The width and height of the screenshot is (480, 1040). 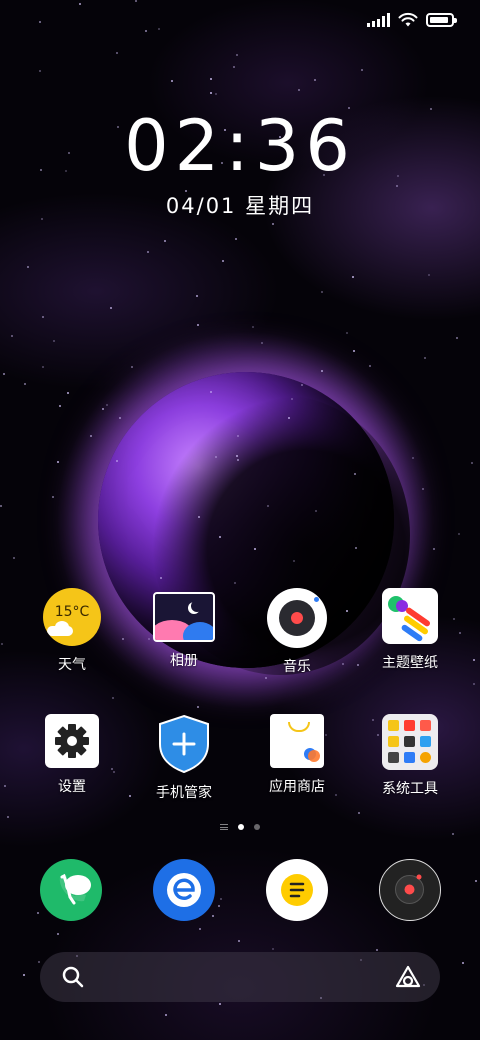 What do you see at coordinates (297, 741) in the screenshot?
I see `app-store-icon` at bounding box center [297, 741].